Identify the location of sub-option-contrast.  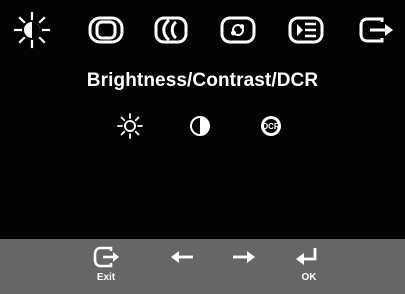
(200, 126).